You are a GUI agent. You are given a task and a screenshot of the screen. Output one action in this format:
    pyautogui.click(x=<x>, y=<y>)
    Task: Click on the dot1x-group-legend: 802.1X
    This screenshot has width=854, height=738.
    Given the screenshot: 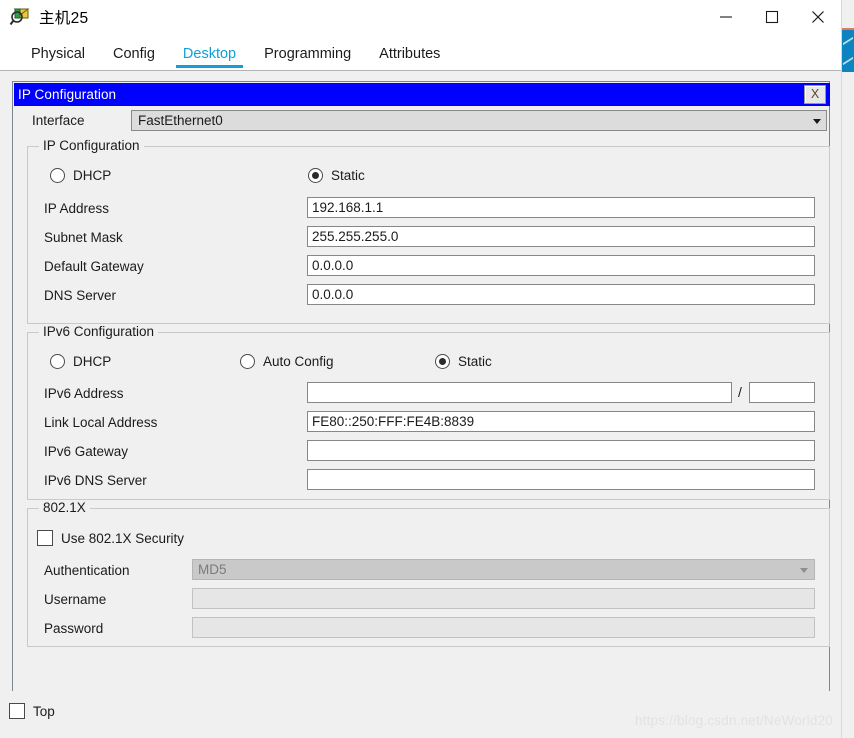 What is the action you would take?
    pyautogui.click(x=64, y=507)
    